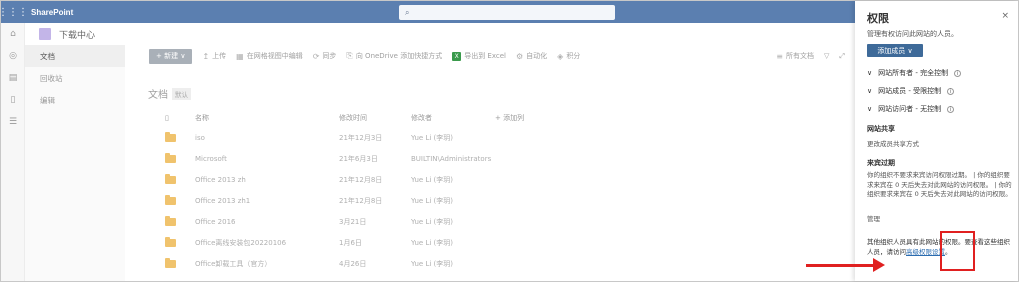 This screenshot has height=282, width=1019. I want to click on group-visitors: ∨ 网站访问者 - 无控制 i, so click(911, 109).